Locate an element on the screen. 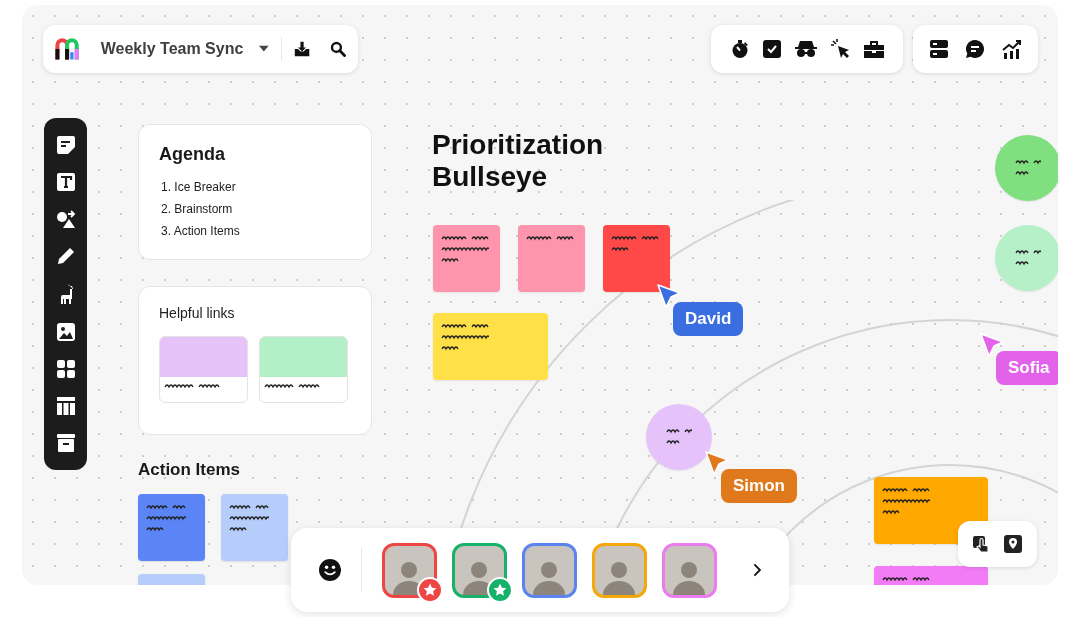 This screenshot has height=617, width=1066. map-pin-icon is located at coordinates (1013, 544).